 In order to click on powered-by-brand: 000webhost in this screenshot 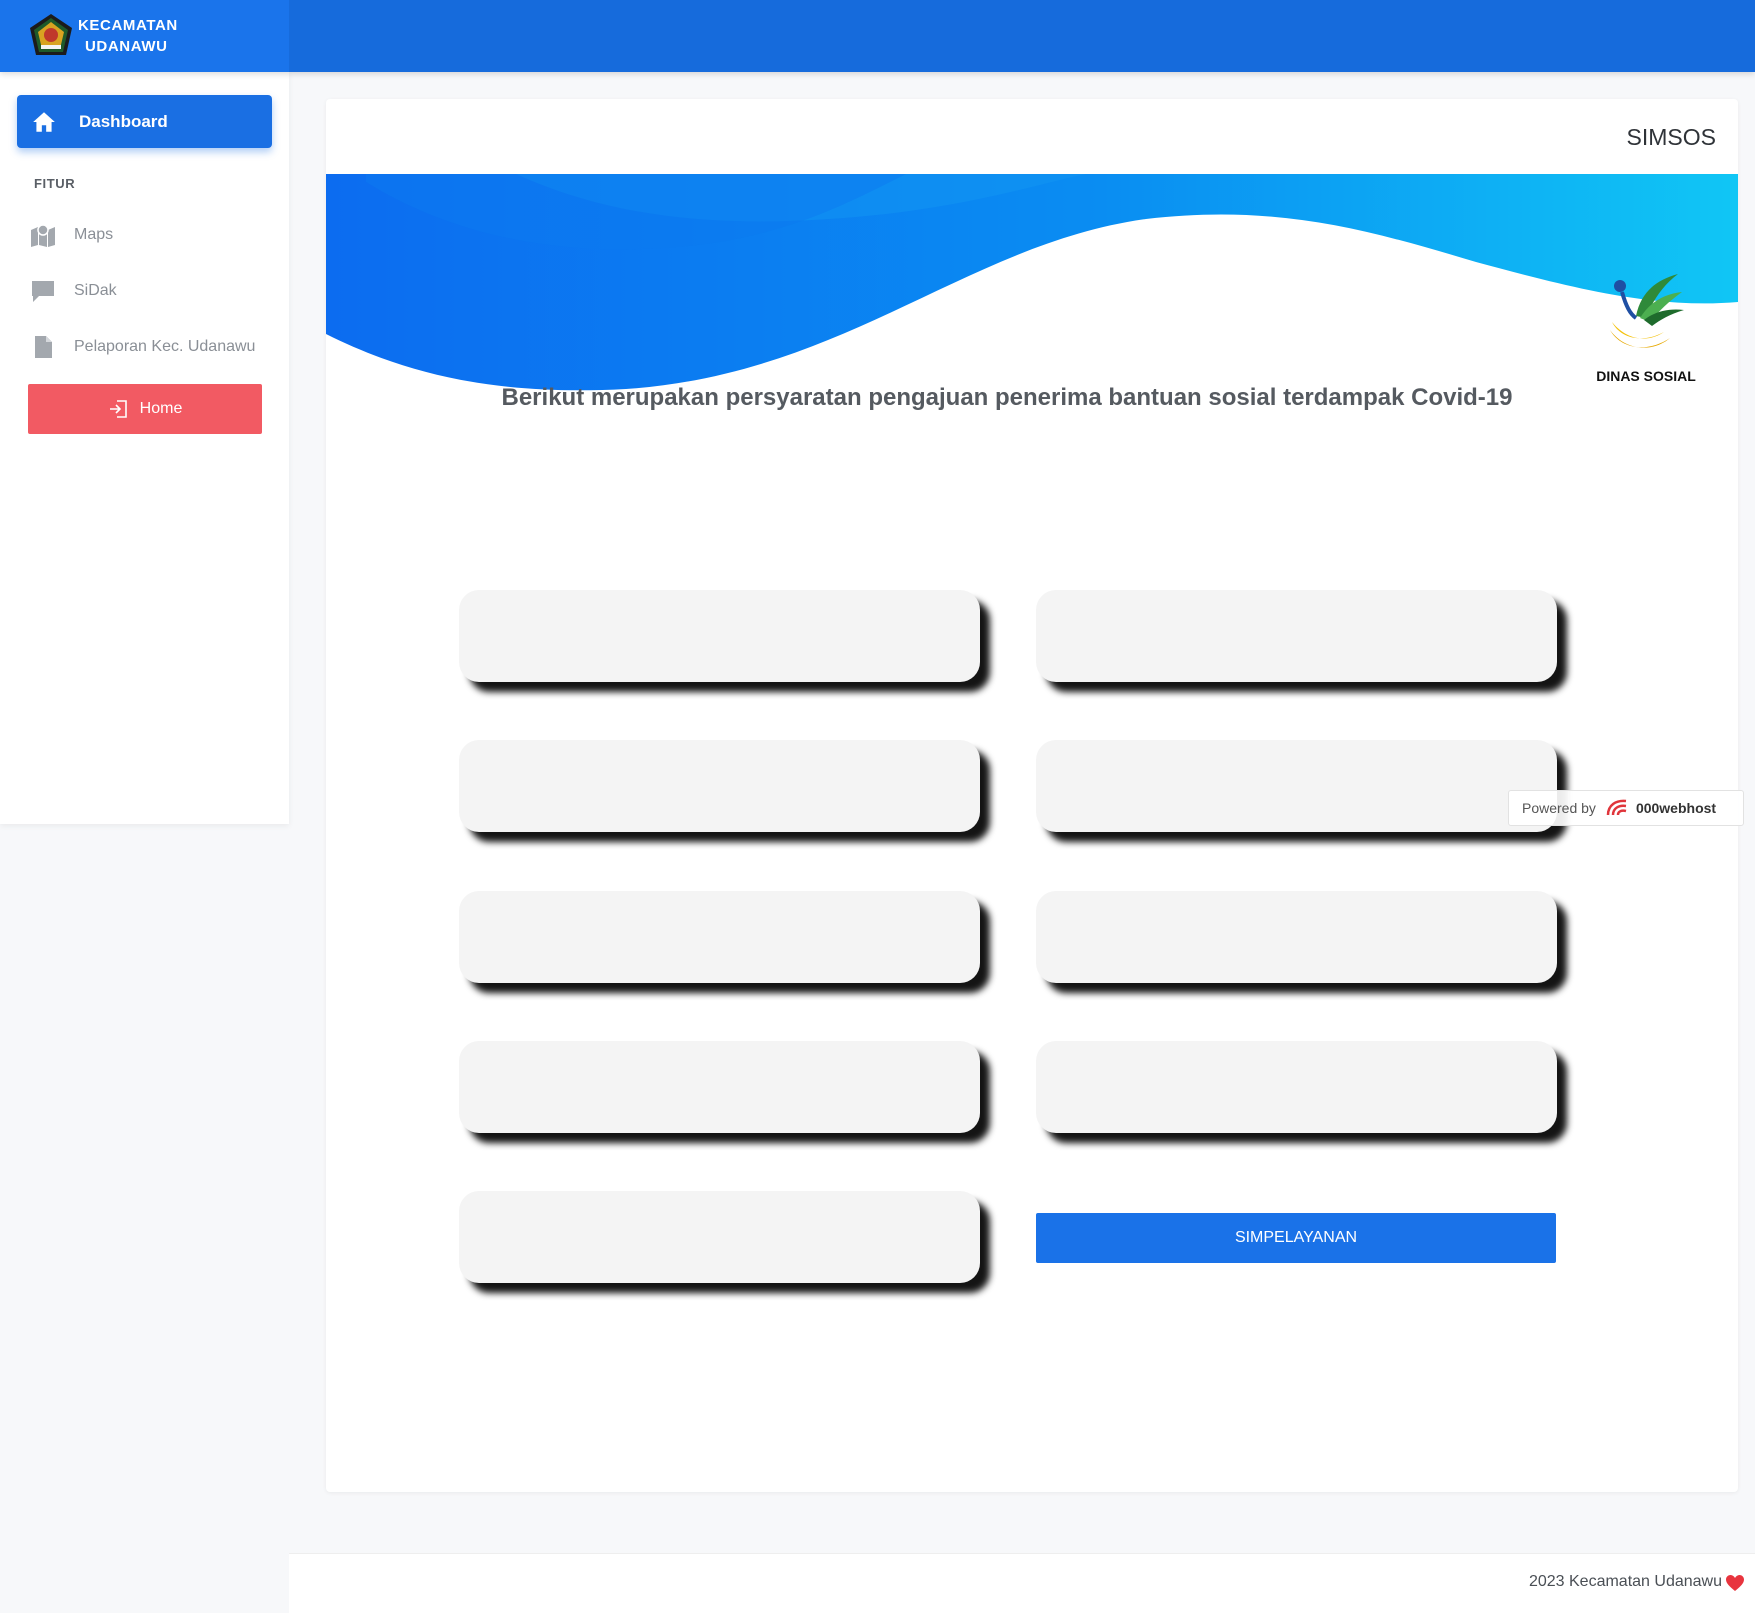, I will do `click(1676, 808)`.